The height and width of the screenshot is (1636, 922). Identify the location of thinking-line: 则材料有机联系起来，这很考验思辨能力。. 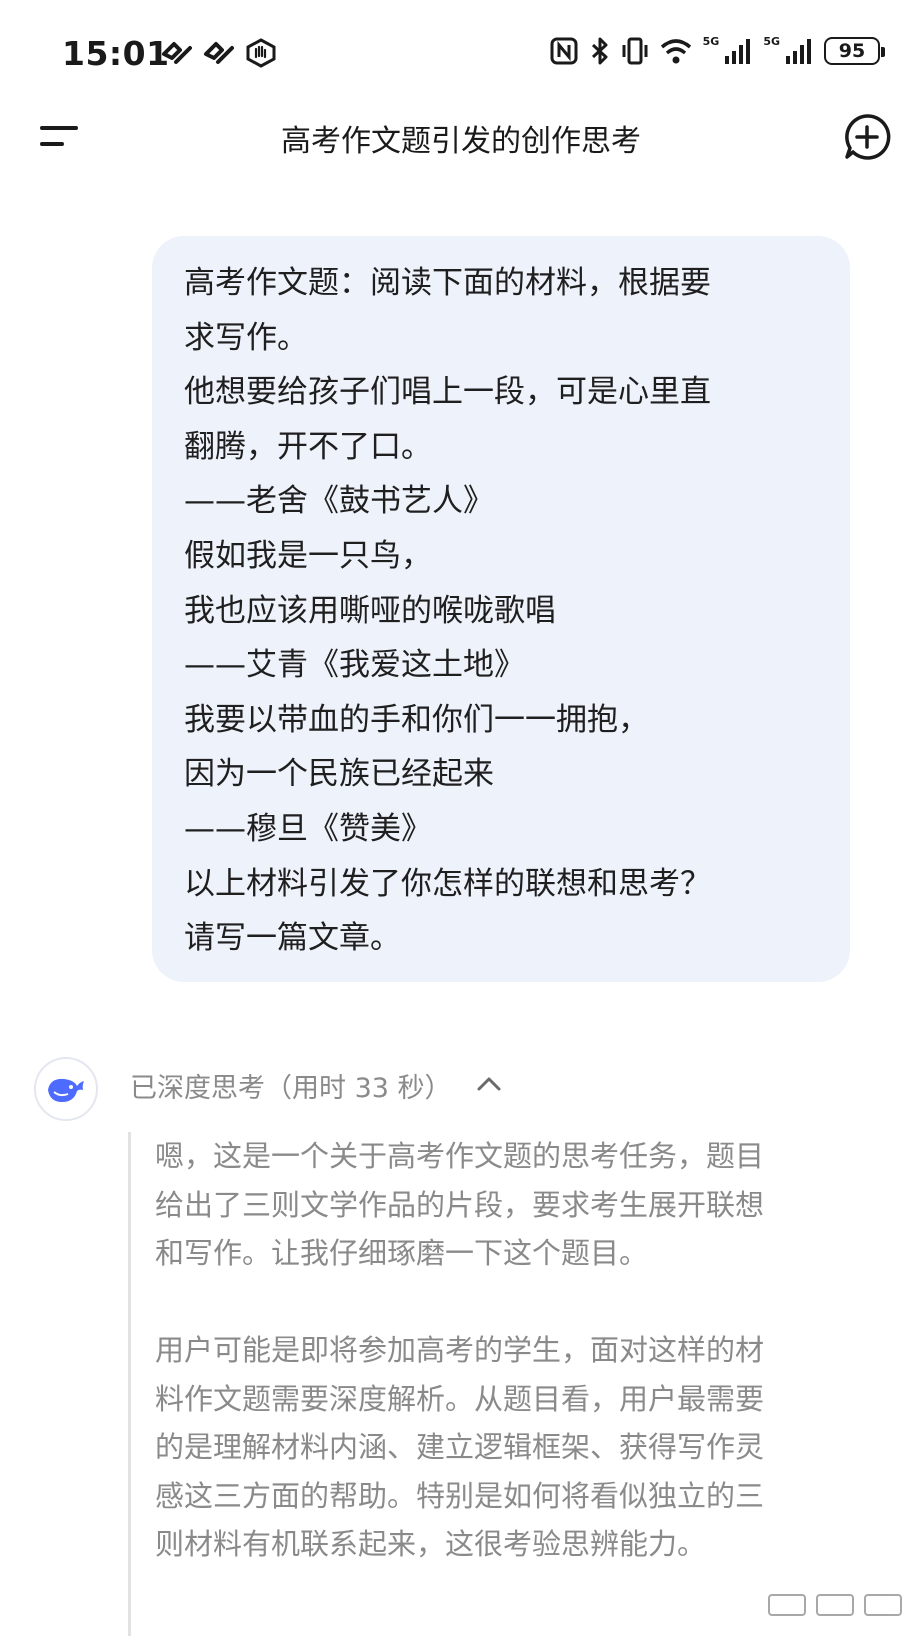
(431, 1544).